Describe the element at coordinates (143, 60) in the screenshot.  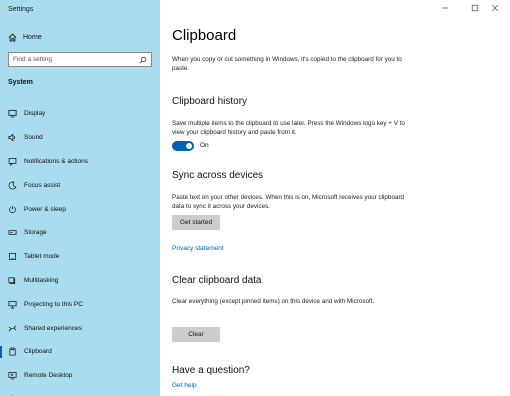
I see `search-icon` at that location.